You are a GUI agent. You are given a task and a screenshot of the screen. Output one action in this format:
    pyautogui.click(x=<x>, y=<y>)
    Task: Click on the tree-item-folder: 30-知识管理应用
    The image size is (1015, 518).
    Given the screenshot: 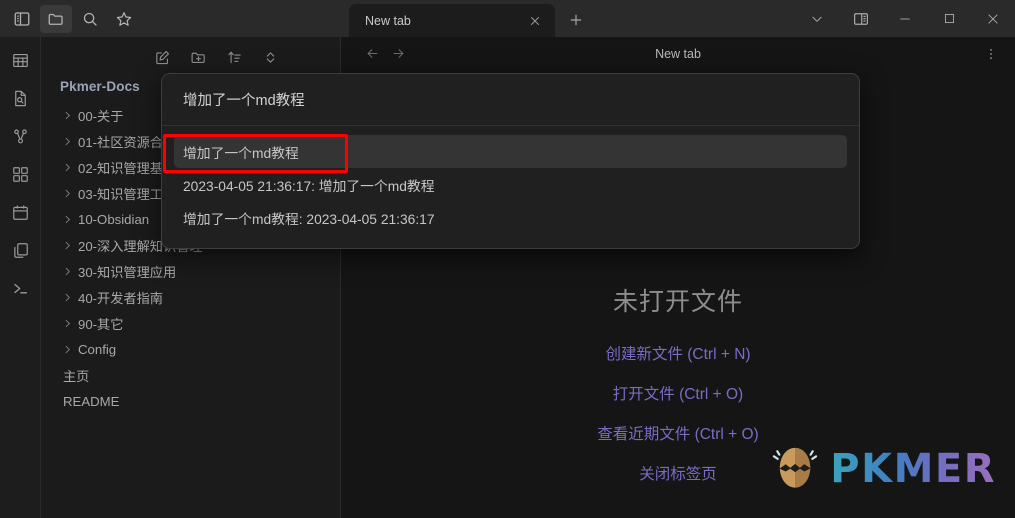 What is the action you would take?
    pyautogui.click(x=190, y=271)
    